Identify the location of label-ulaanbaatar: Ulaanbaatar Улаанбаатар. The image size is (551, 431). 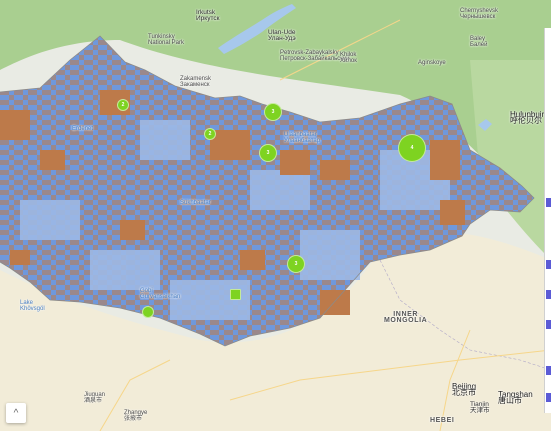
(302, 138).